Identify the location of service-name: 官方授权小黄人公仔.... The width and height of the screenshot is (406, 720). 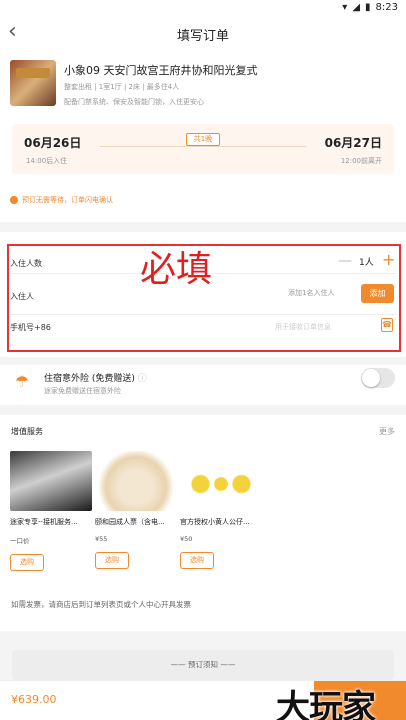
(215, 522).